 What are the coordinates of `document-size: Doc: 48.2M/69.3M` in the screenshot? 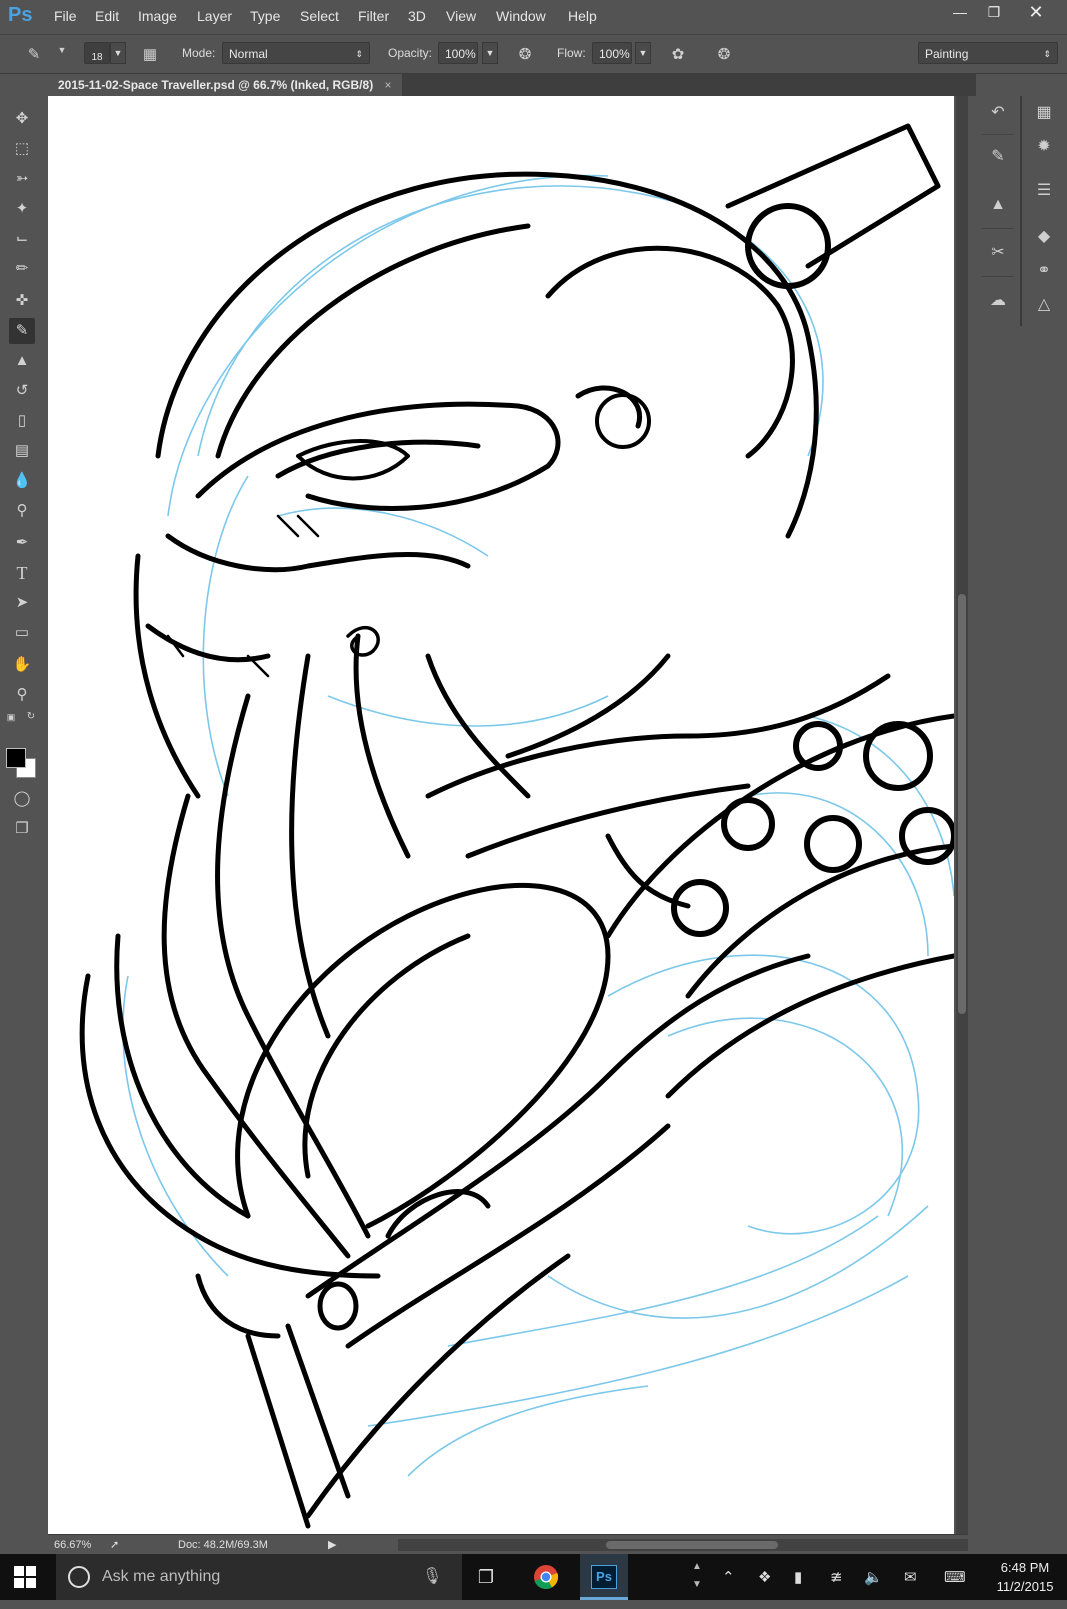 It's located at (223, 1545).